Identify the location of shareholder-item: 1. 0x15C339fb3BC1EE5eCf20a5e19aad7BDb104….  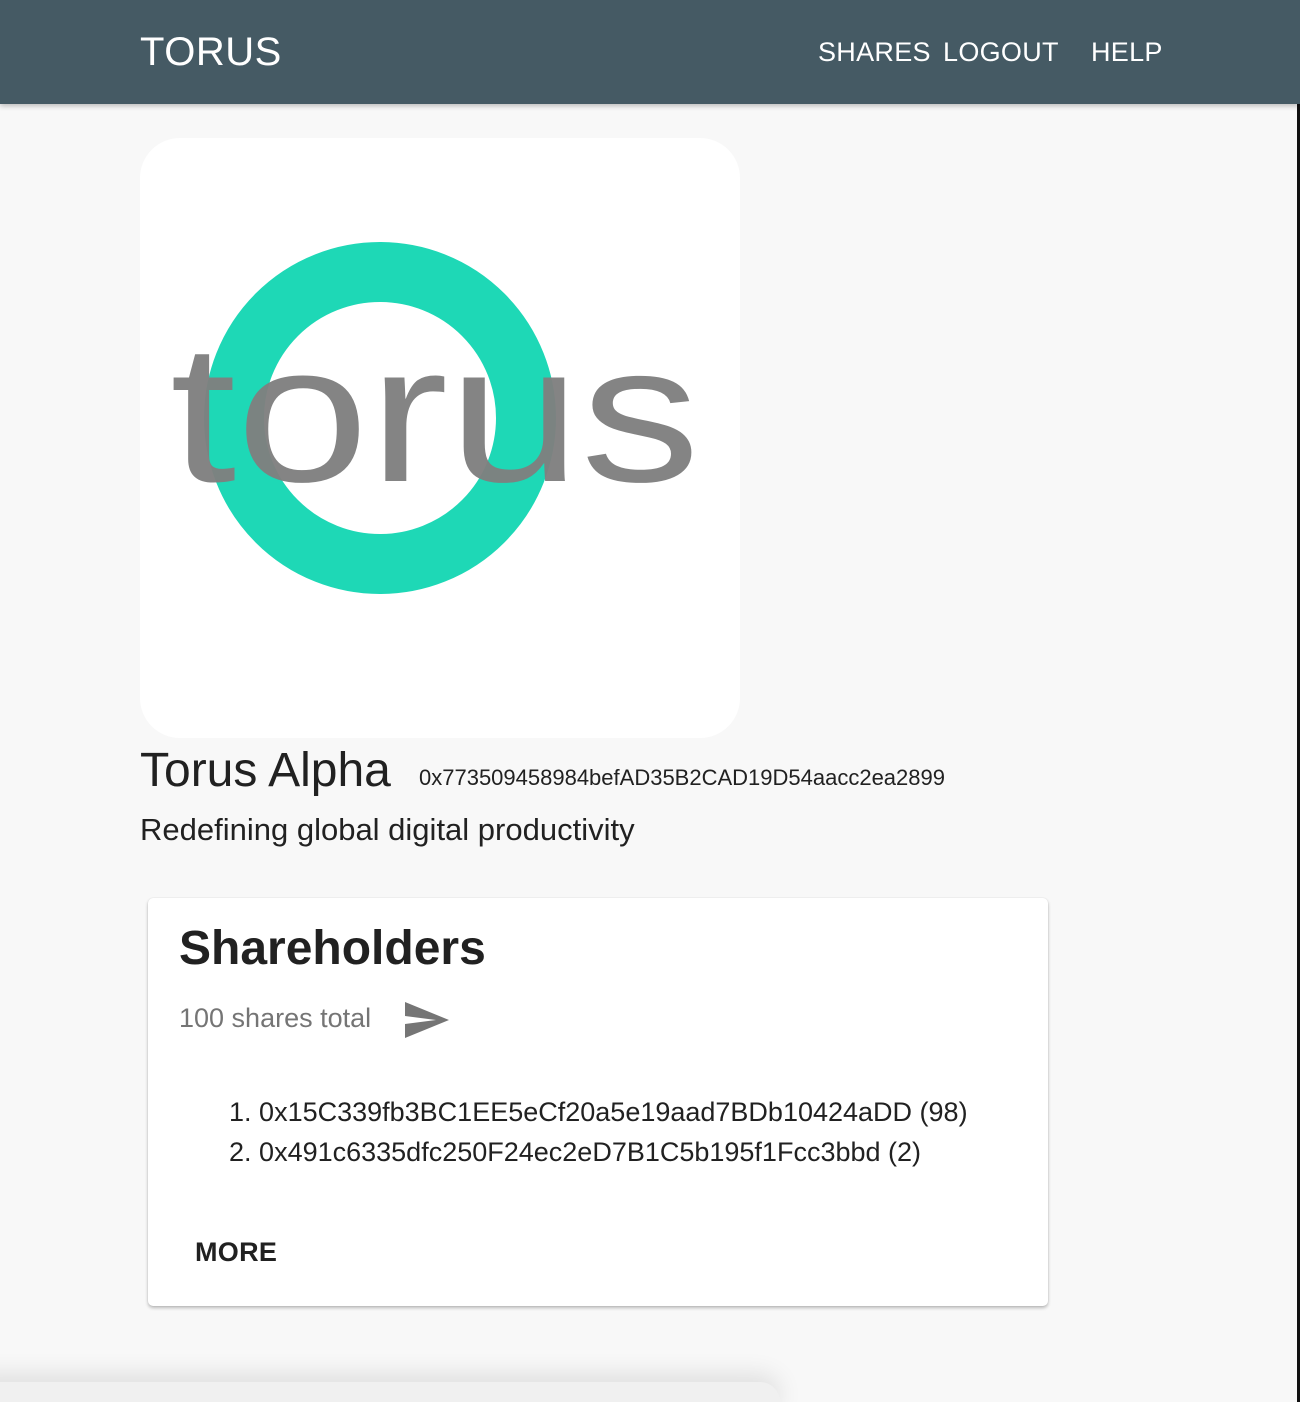
(598, 1112).